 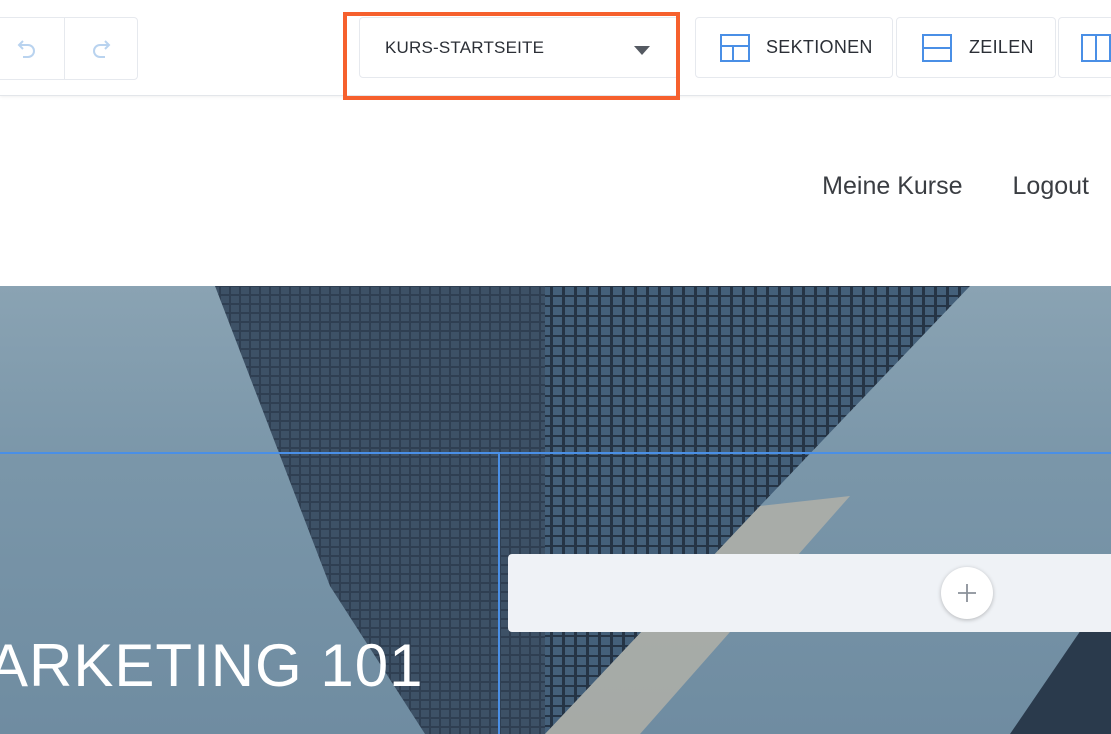 I want to click on rows-button: ZEILEN, so click(x=976, y=47).